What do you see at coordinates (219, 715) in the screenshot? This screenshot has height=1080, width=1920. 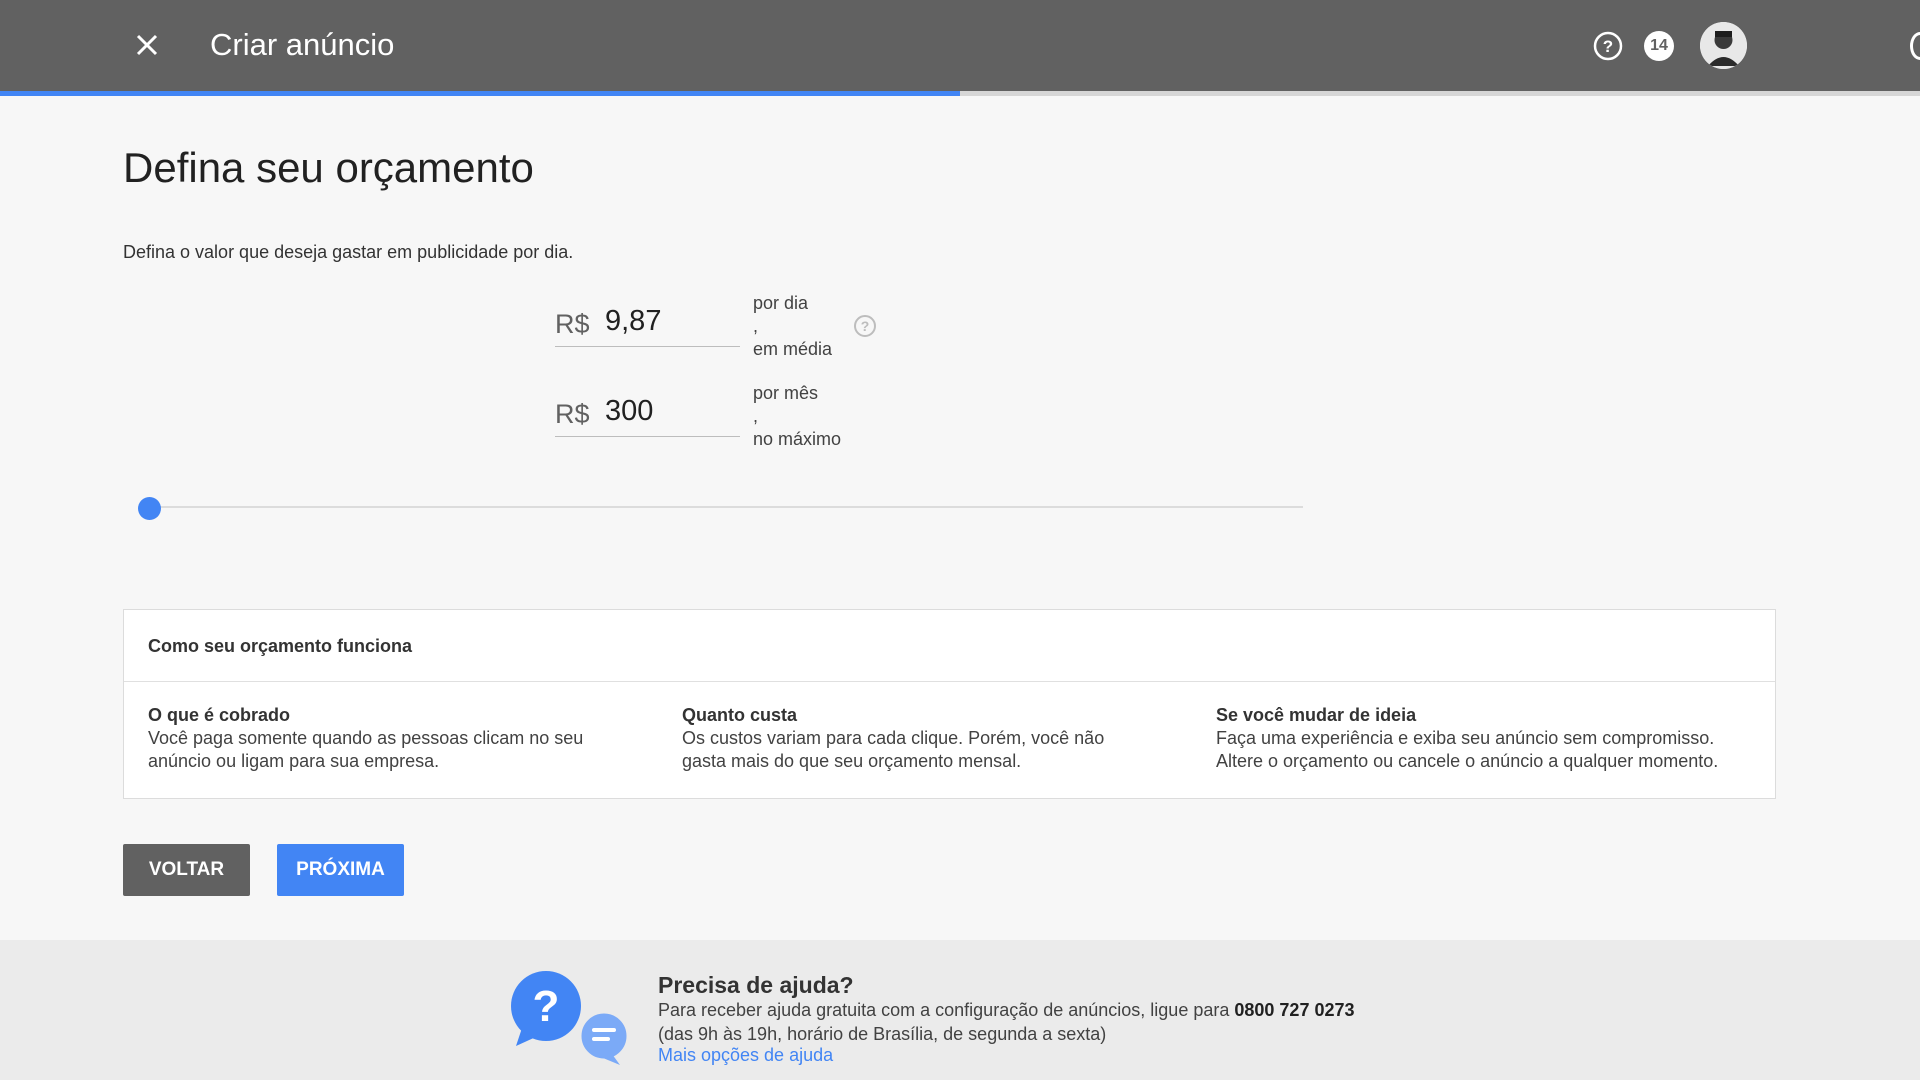 I see `info-column-title: O que é cobrado` at bounding box center [219, 715].